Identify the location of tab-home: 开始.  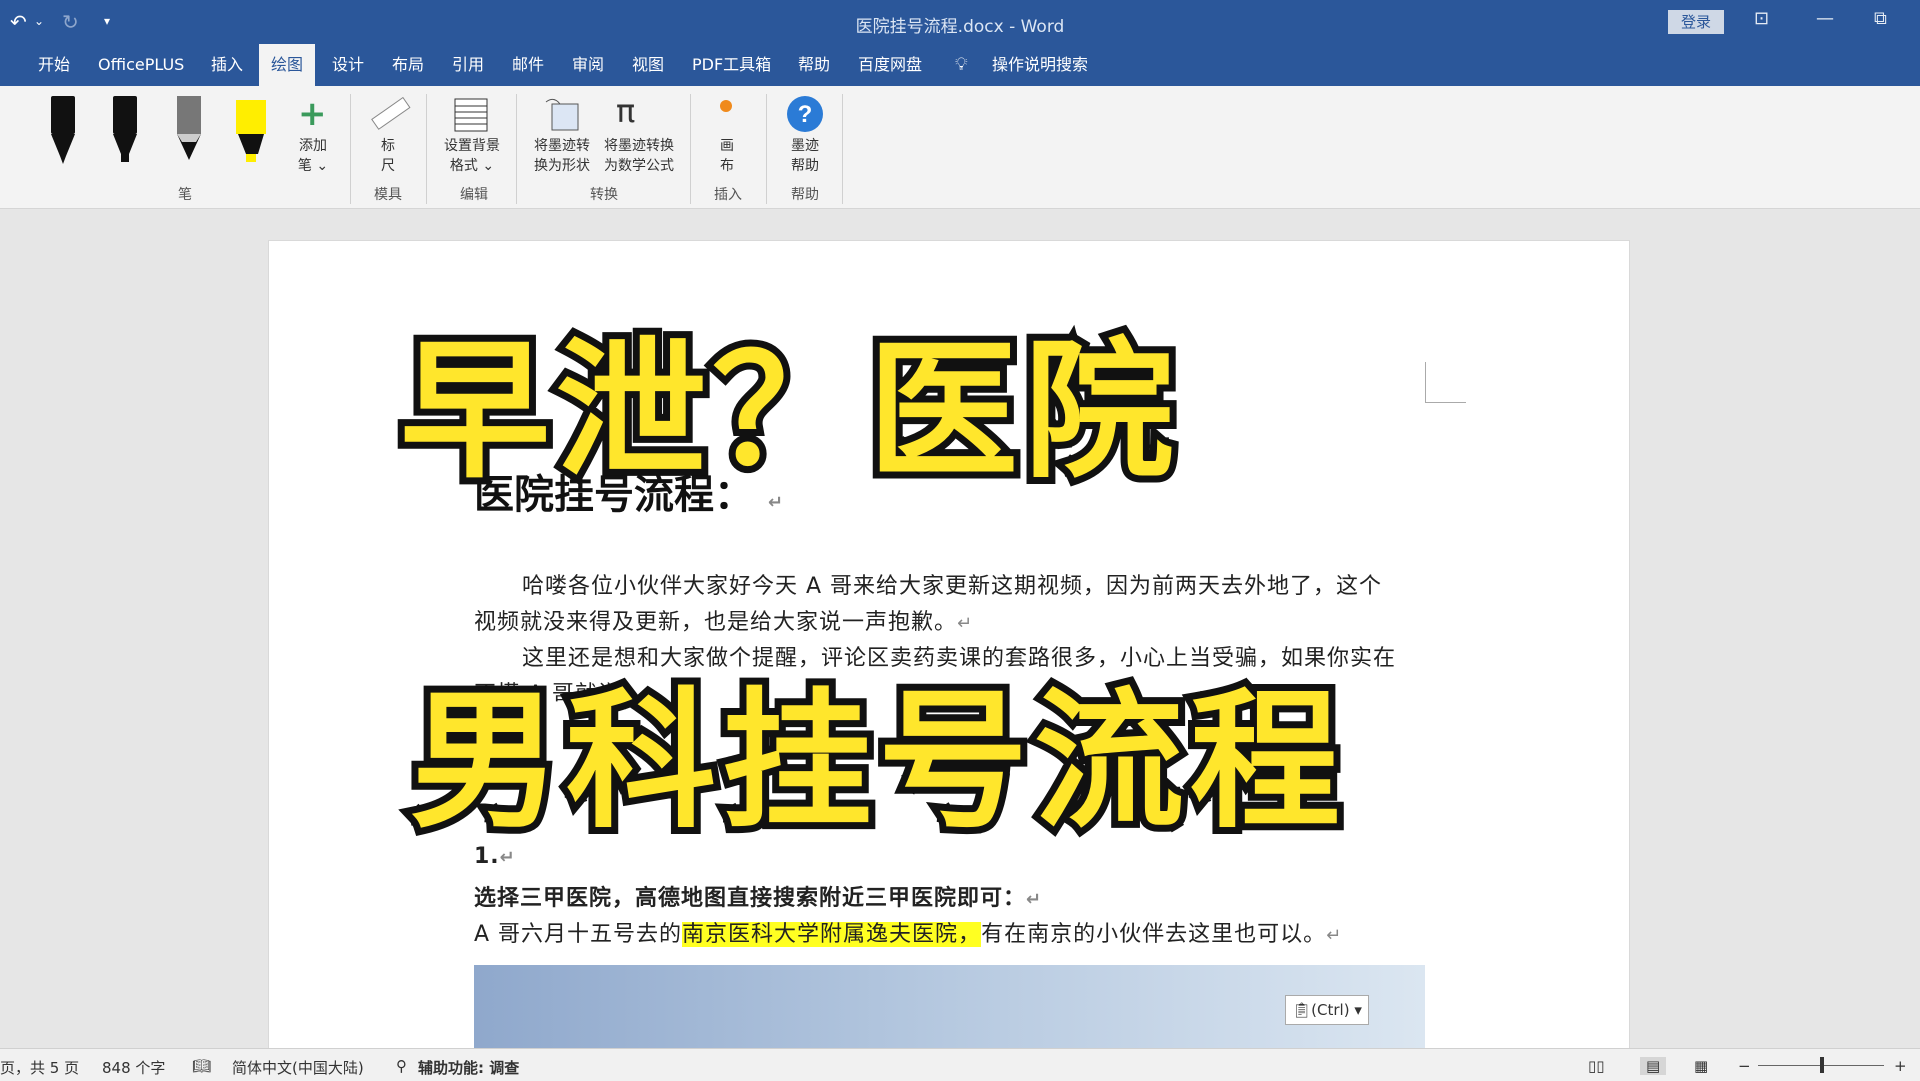
(54, 65).